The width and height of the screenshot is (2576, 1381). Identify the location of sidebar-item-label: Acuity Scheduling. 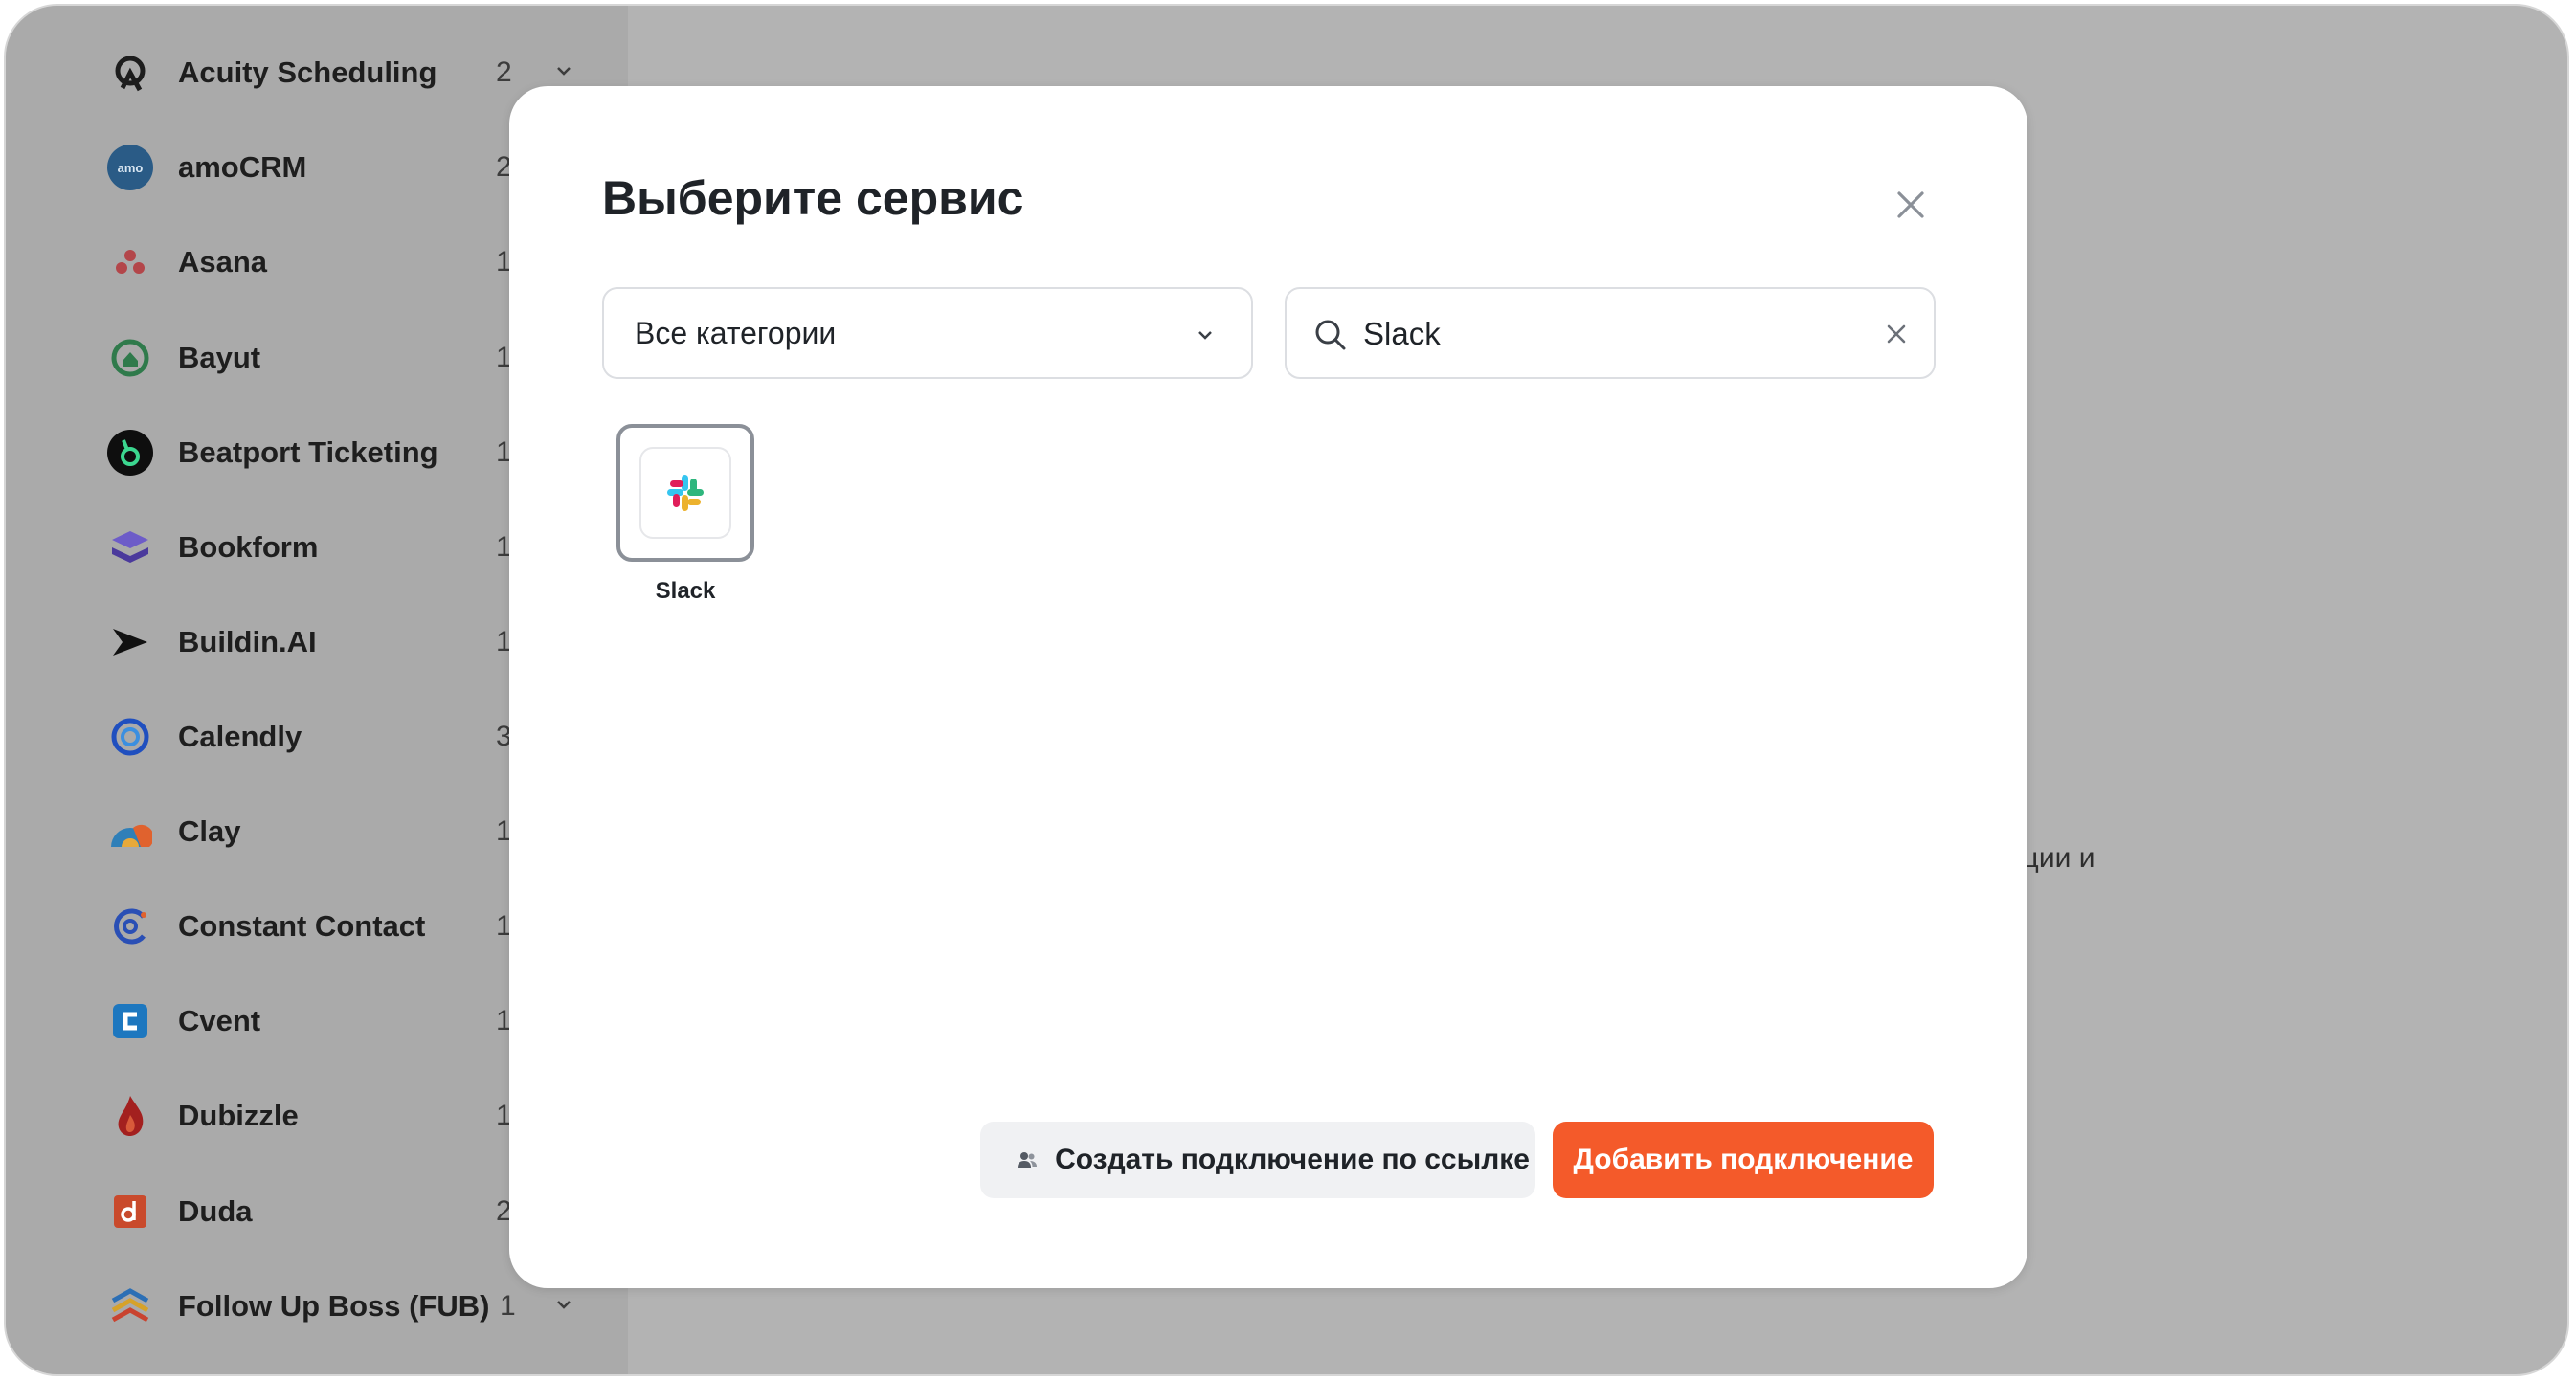
(308, 72).